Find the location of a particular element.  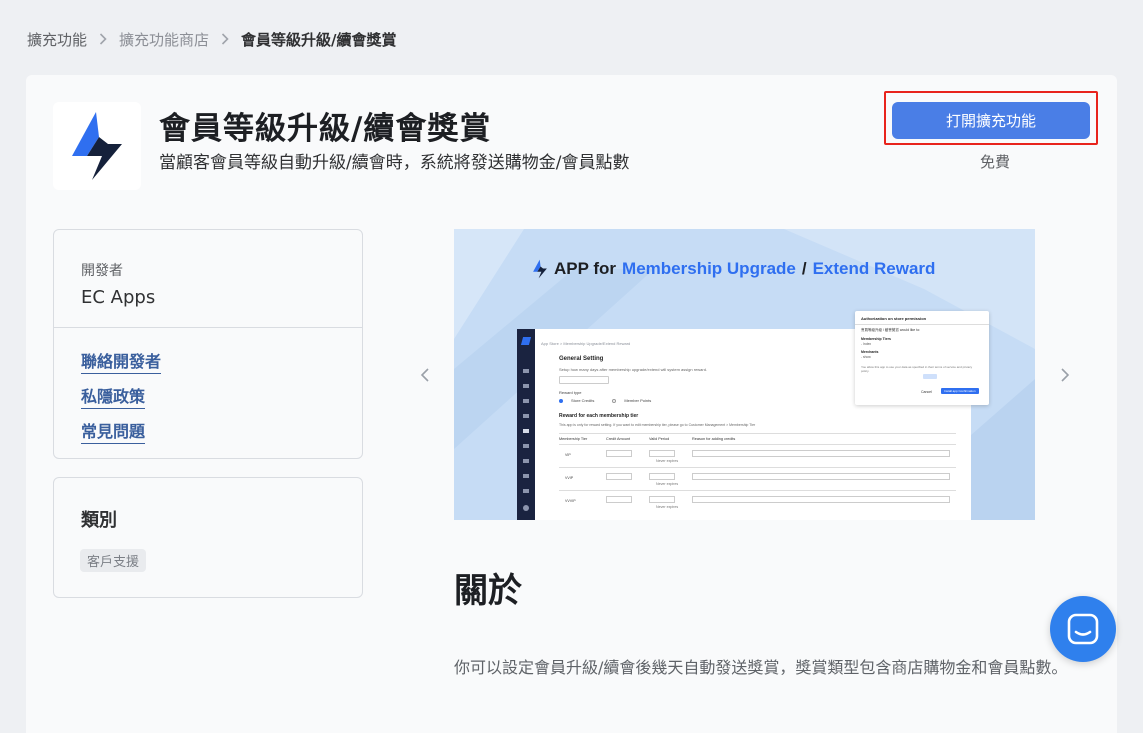

mock-col-credit: Credit Amount is located at coordinates (618, 439).